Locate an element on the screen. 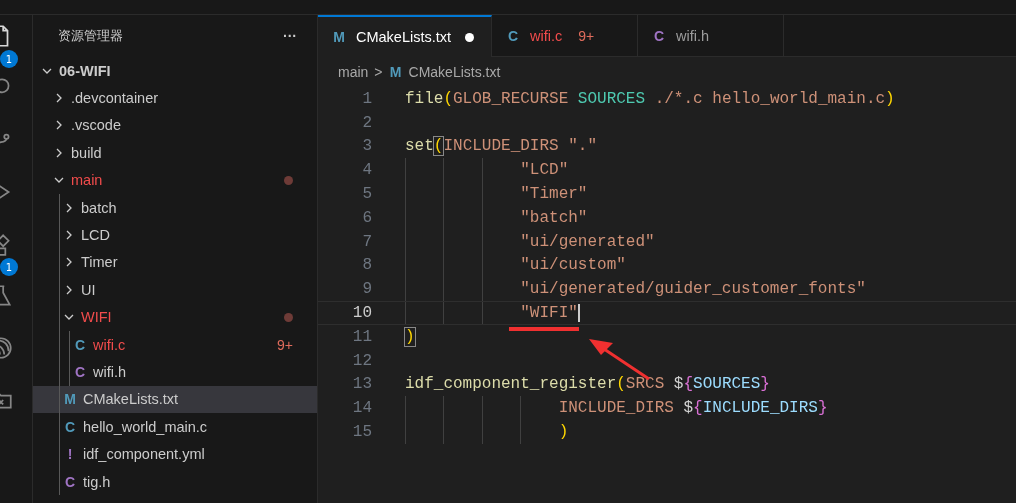  code-text: "ui/generated" is located at coordinates (587, 241).